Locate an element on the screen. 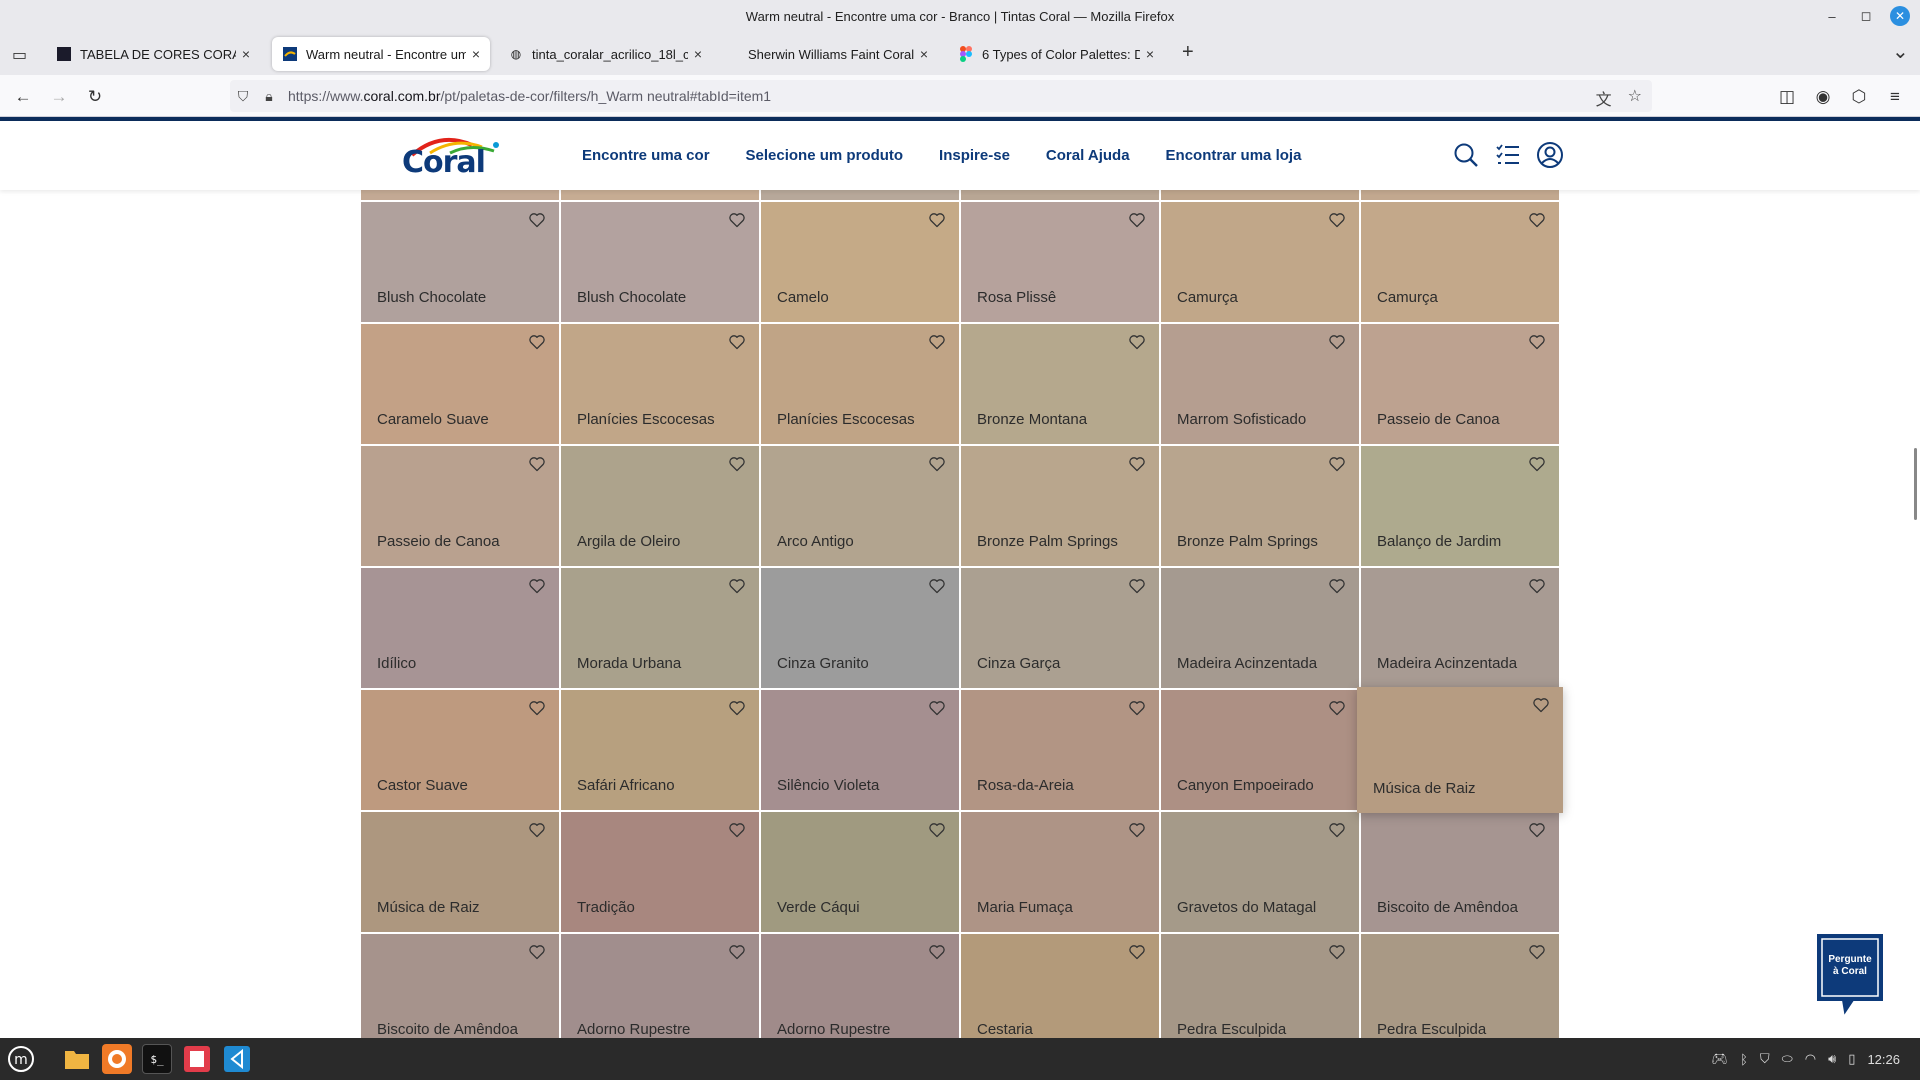  color-swatch: Cestaria is located at coordinates (1060, 986).